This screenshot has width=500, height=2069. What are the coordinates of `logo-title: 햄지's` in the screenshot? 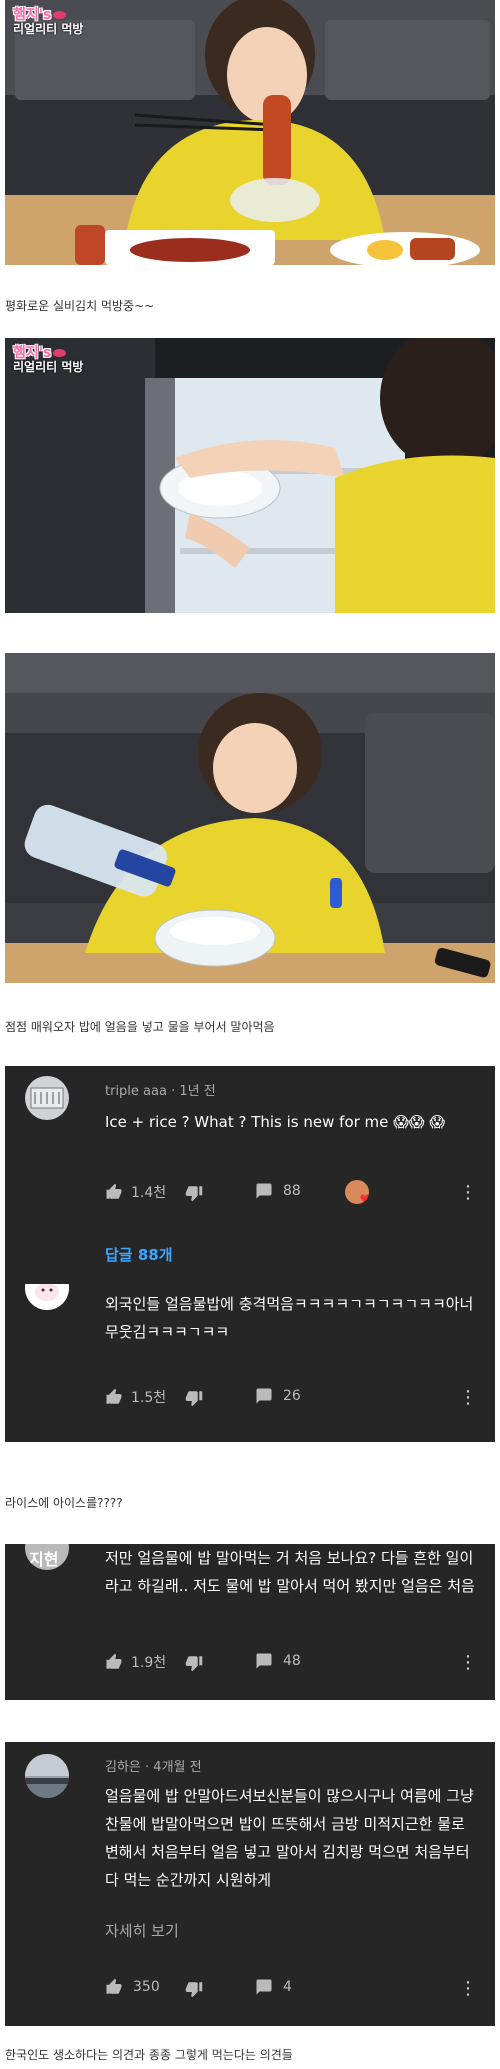 It's located at (32, 15).